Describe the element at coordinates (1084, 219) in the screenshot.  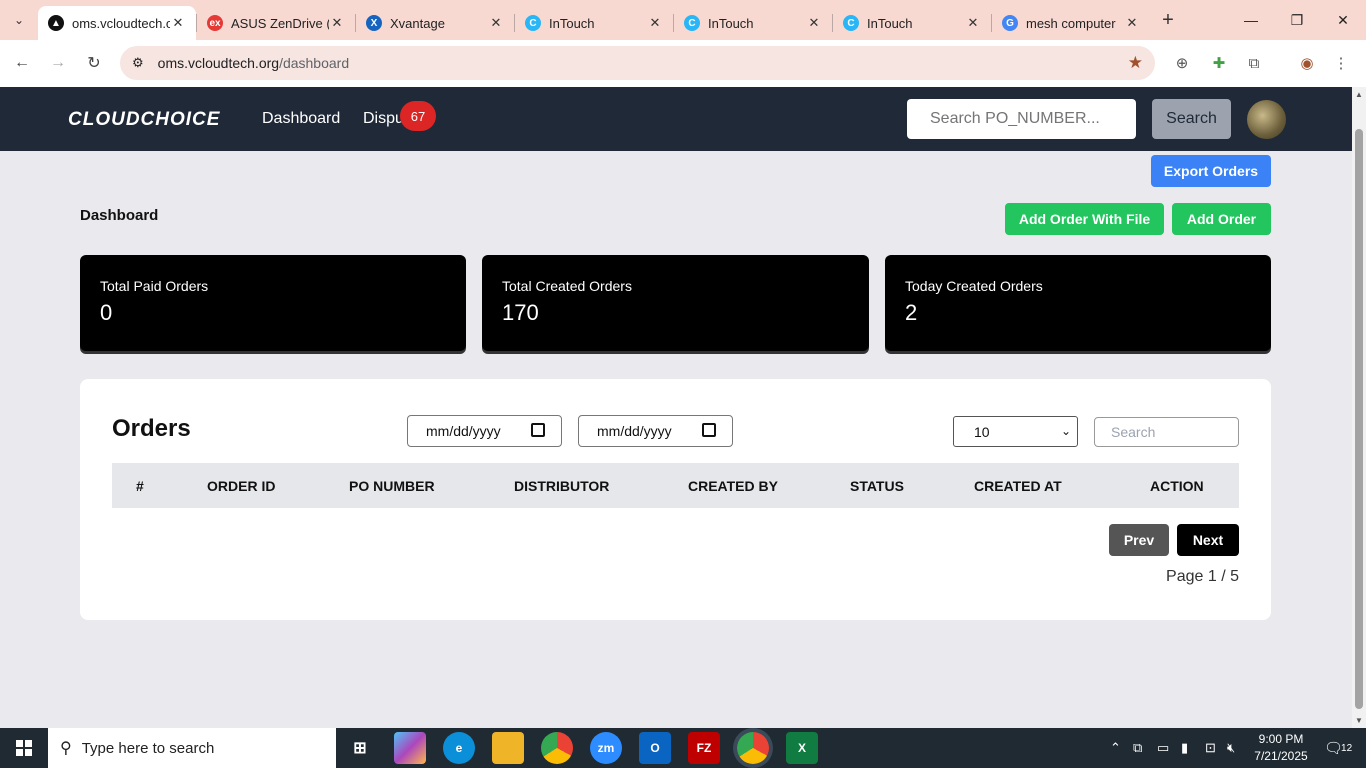
I see `add-order-with-file-button: Add Order With File` at that location.